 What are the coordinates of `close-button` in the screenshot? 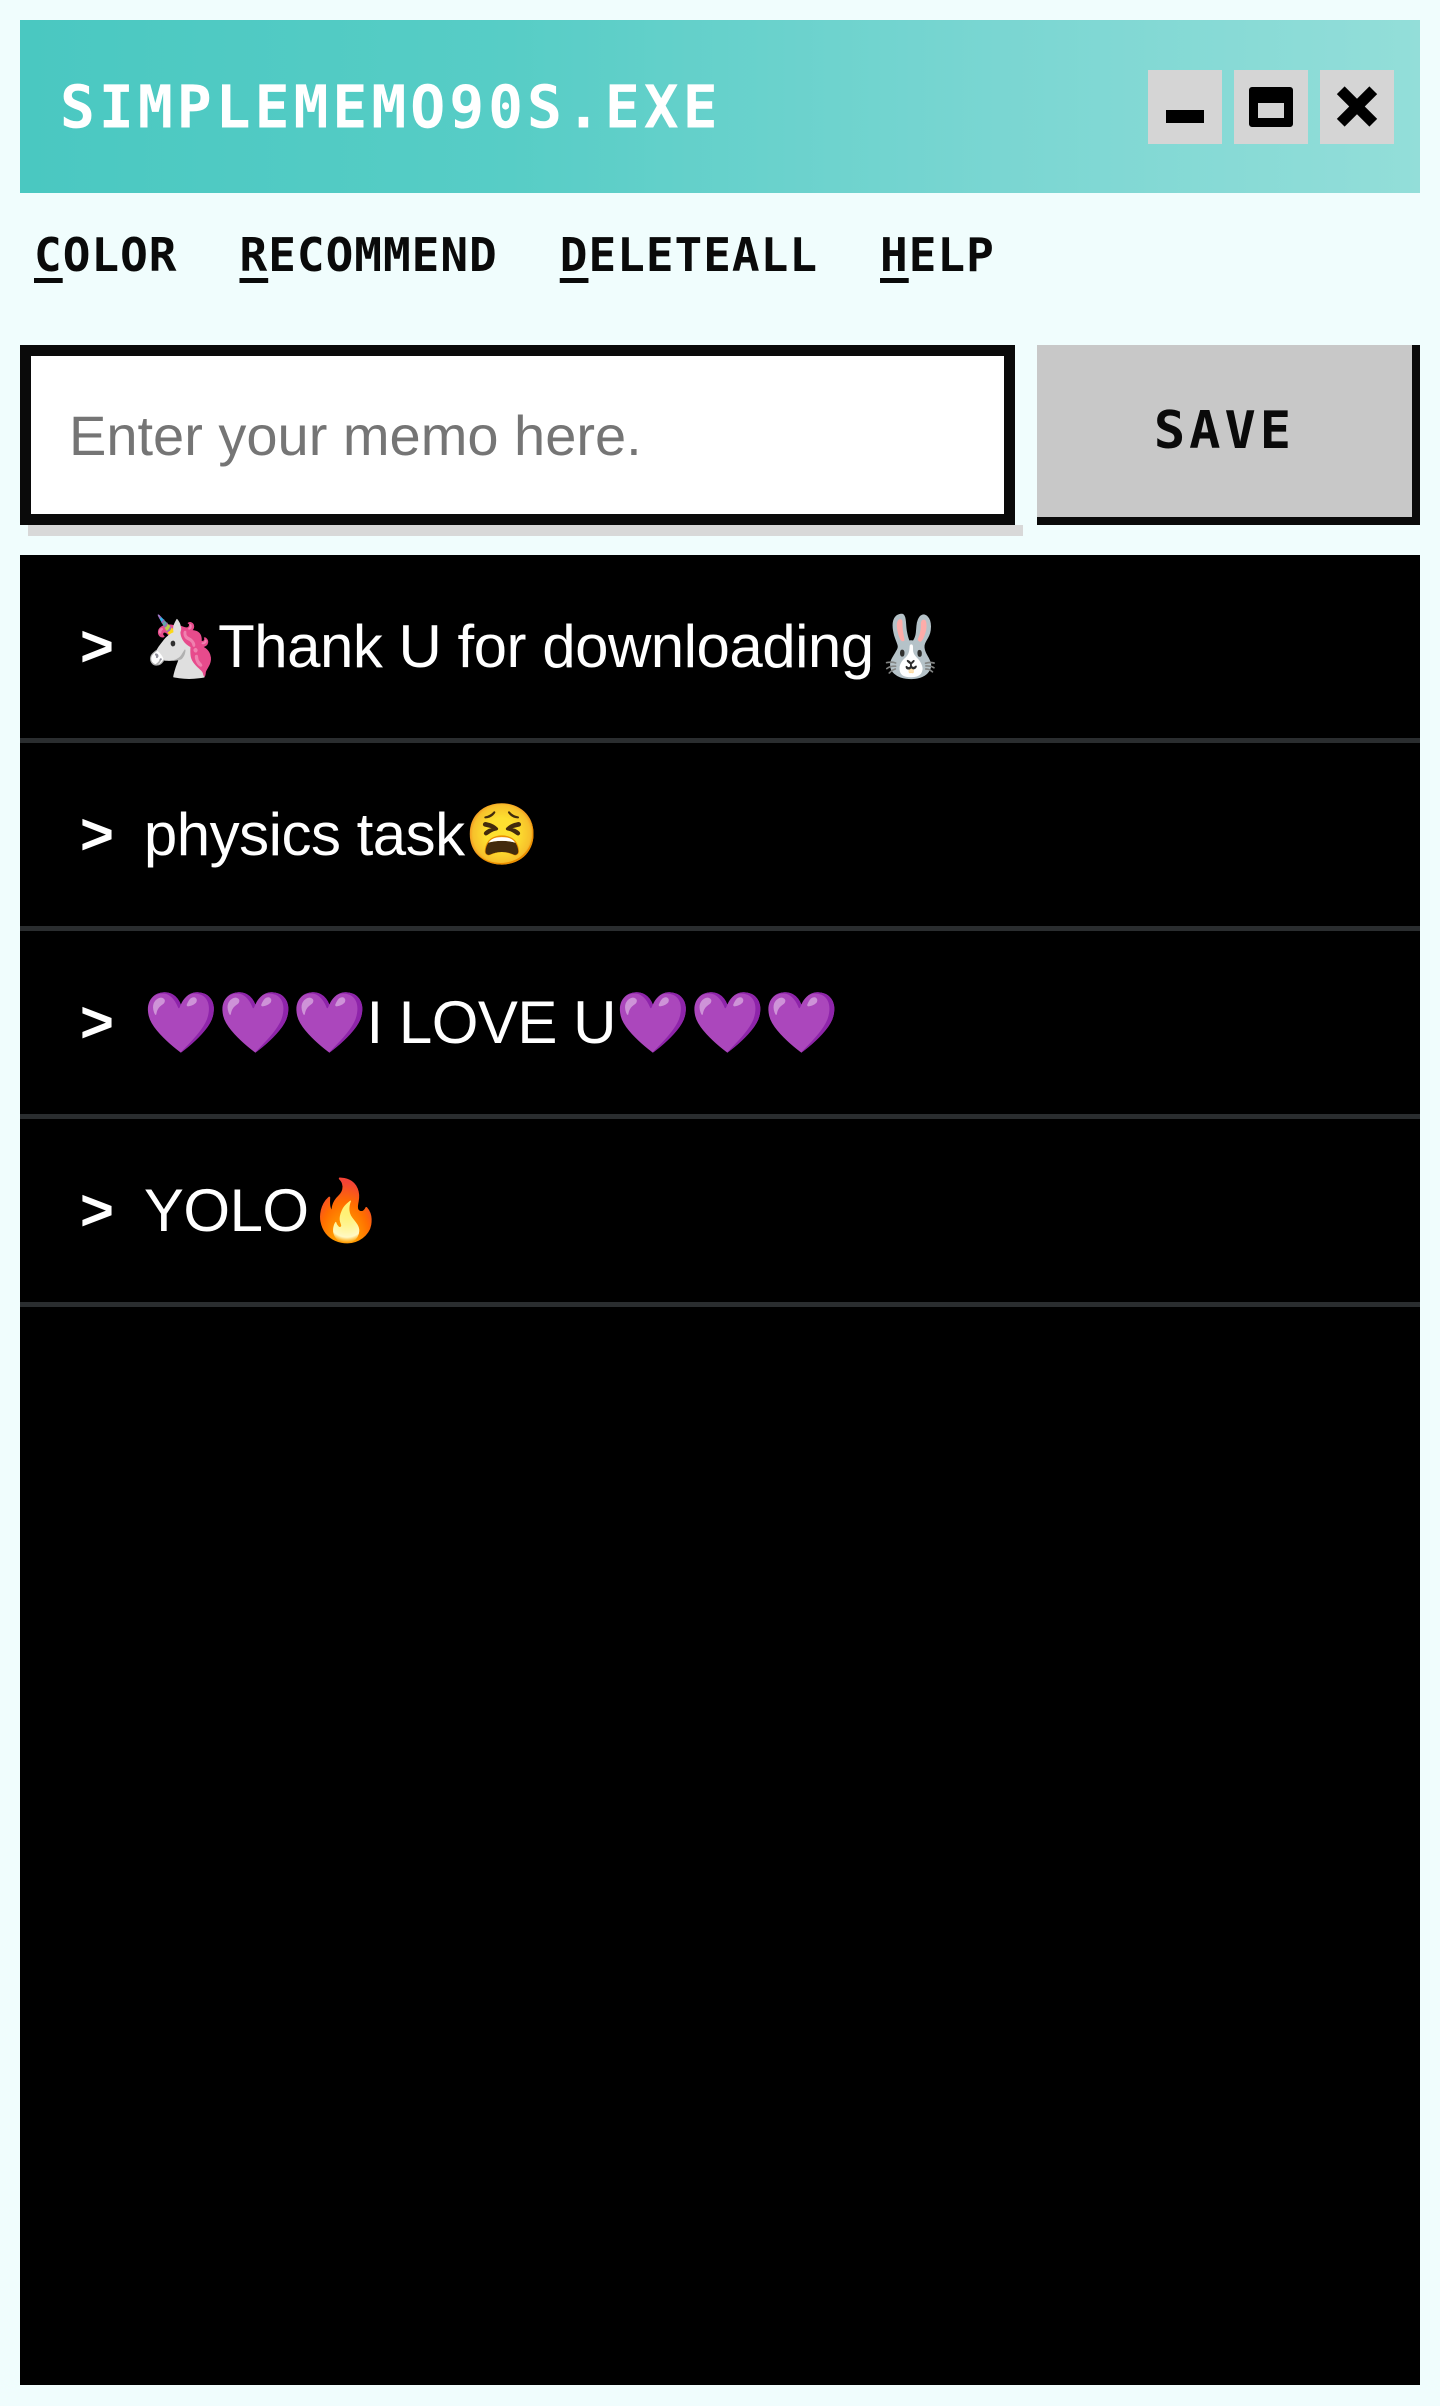 It's located at (1357, 106).